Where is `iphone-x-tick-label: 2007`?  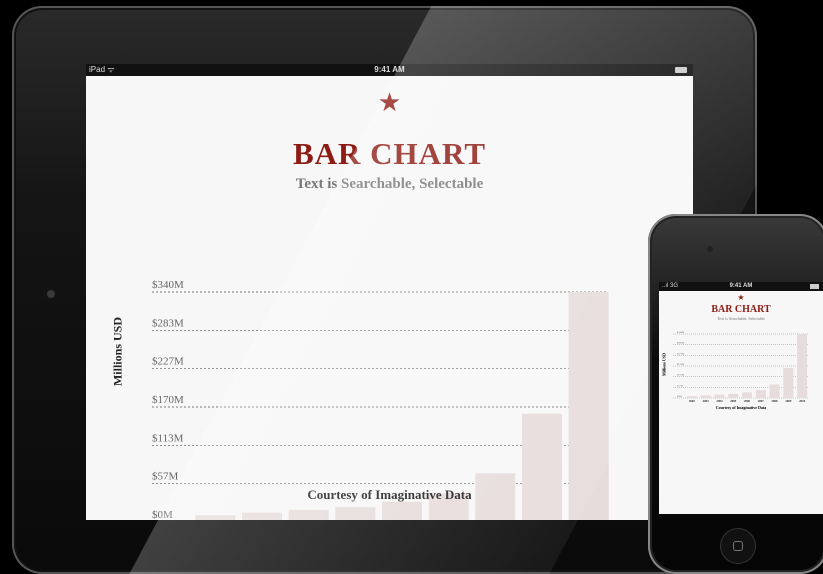
iphone-x-tick-label: 2007 is located at coordinates (761, 401).